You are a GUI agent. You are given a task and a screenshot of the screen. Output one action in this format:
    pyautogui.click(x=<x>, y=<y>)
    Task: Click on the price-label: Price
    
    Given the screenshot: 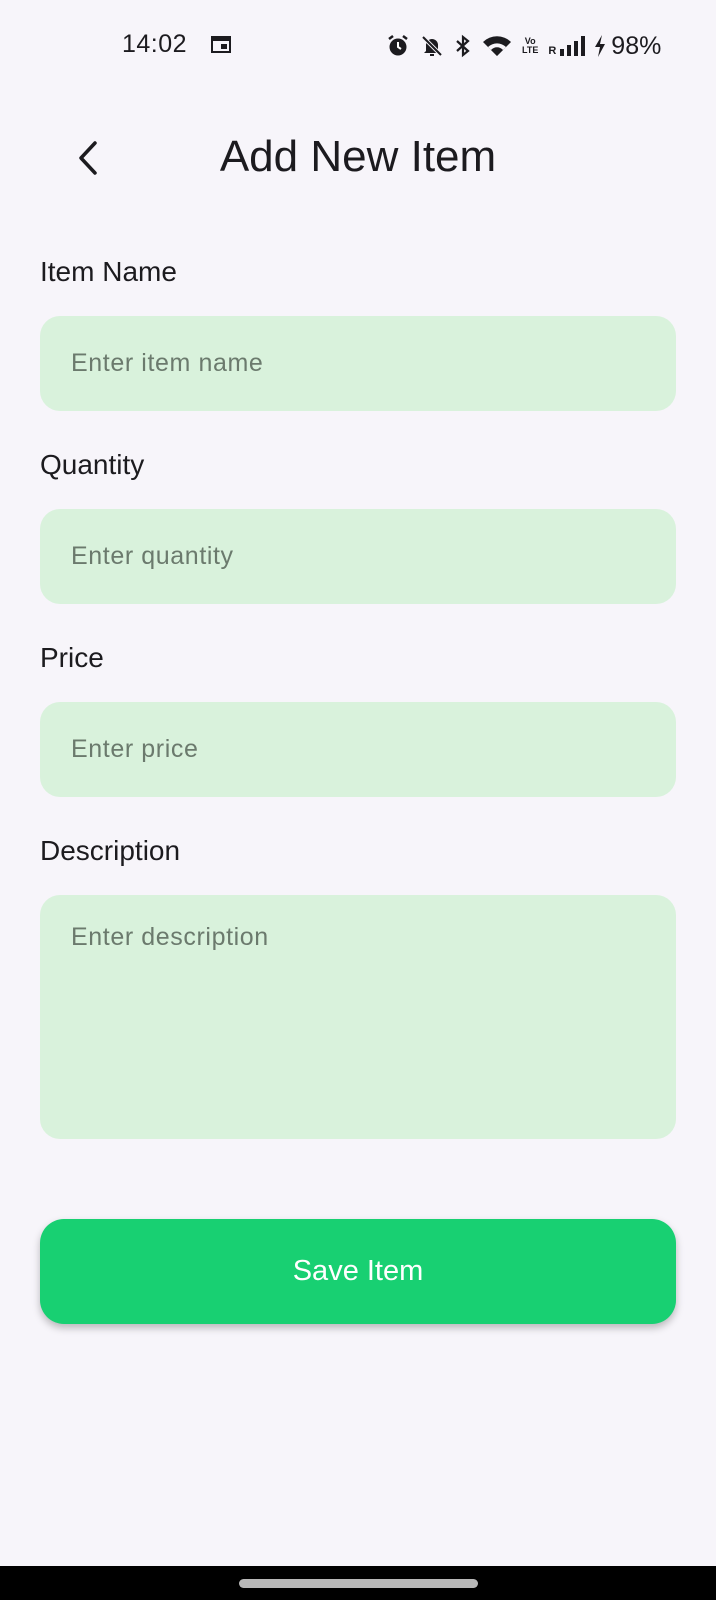 What is the action you would take?
    pyautogui.click(x=72, y=657)
    